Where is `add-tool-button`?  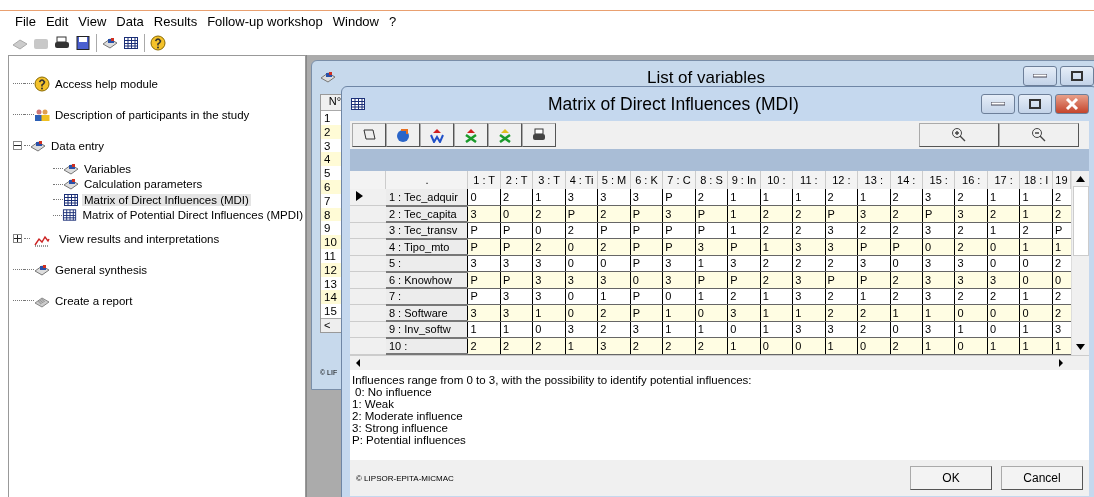 add-tool-button is located at coordinates (471, 135).